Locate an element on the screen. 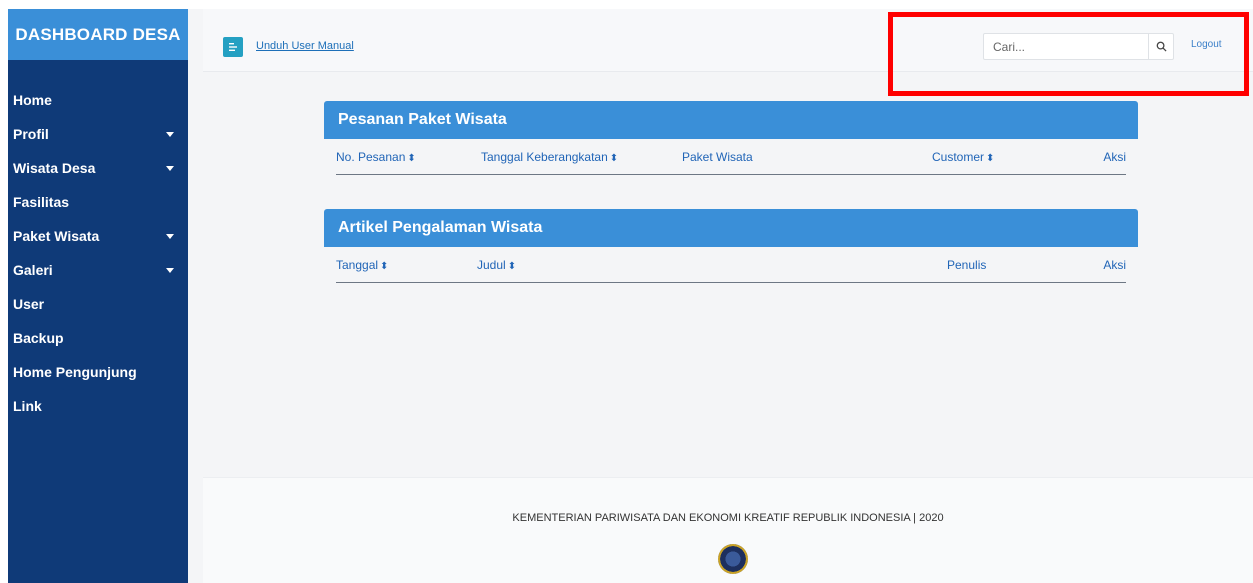 The width and height of the screenshot is (1253, 583). sidebar-item-paket-wisata: Paket Wisata is located at coordinates (98, 236).